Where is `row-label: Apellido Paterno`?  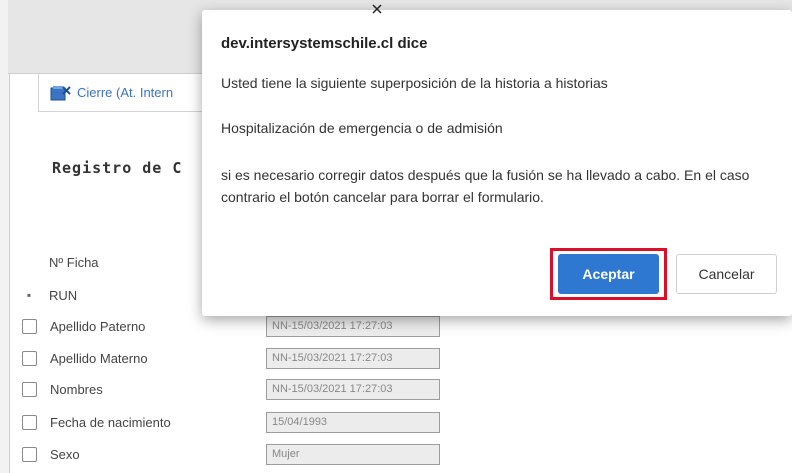
row-label: Apellido Paterno is located at coordinates (98, 326).